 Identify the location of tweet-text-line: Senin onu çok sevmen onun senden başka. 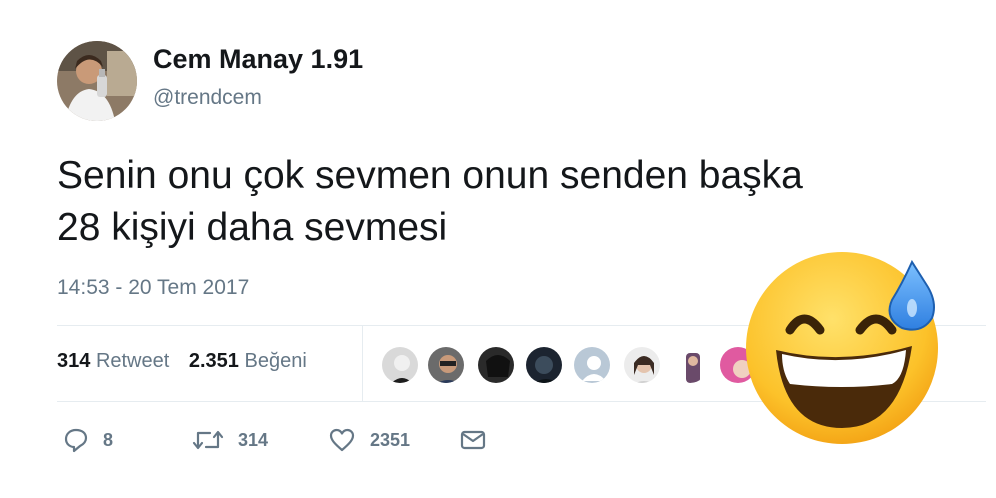
(430, 175).